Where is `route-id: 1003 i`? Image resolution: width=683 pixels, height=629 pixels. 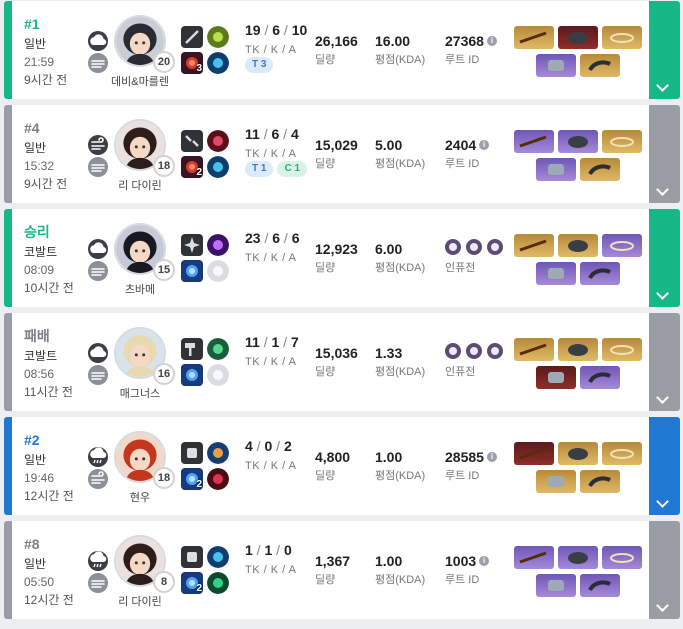
route-id: 1003 i is located at coordinates (467, 561).